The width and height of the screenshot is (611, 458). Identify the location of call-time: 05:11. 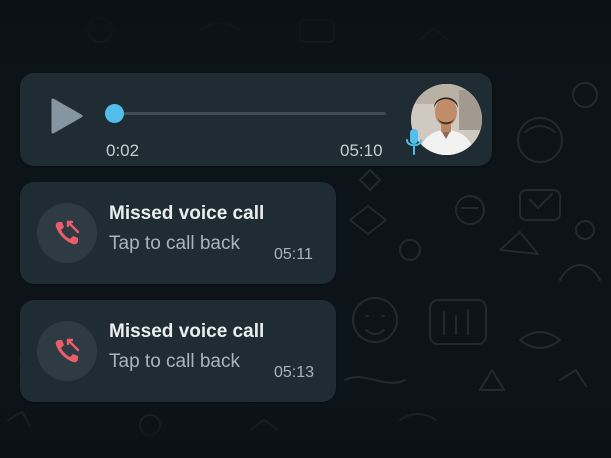
(293, 254).